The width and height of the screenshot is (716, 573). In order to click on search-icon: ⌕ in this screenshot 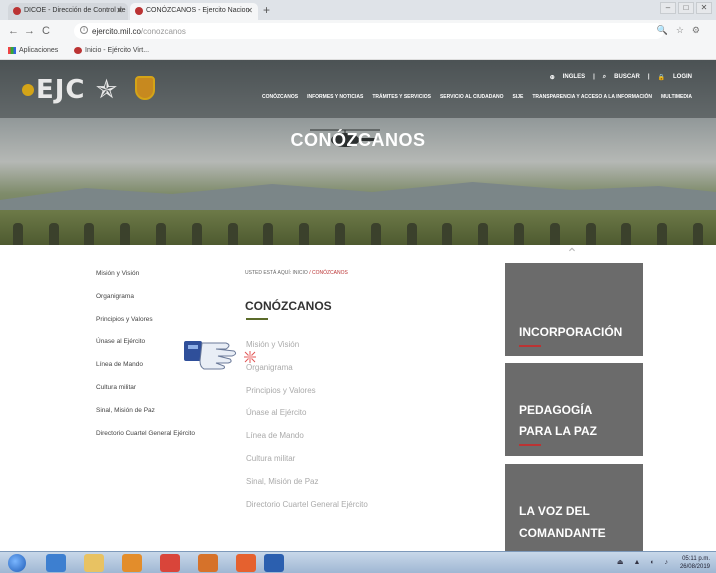, I will do `click(604, 77)`.